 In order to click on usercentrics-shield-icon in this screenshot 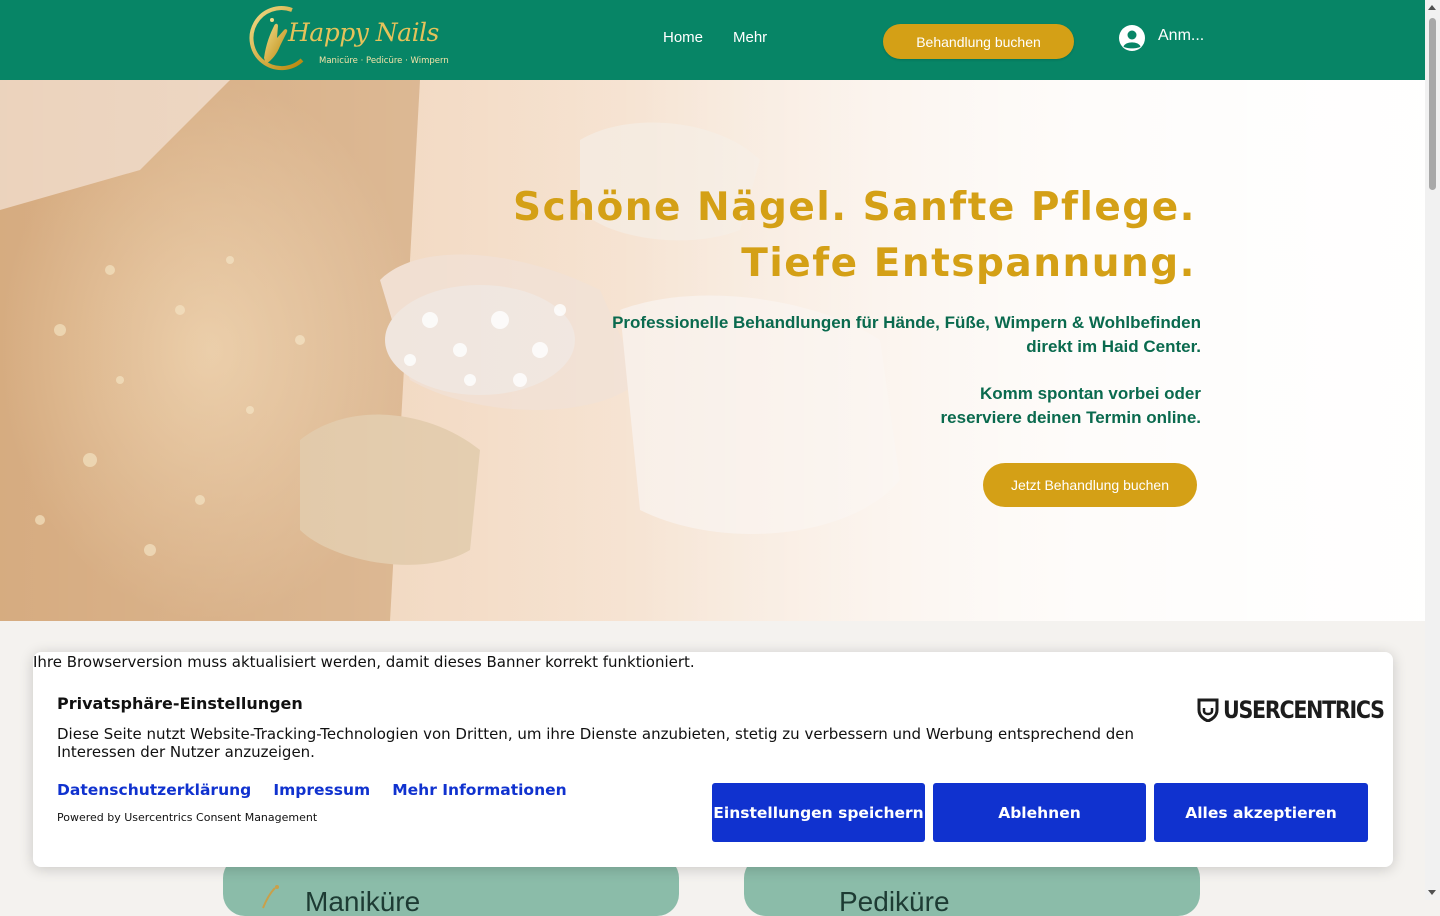, I will do `click(1208, 710)`.